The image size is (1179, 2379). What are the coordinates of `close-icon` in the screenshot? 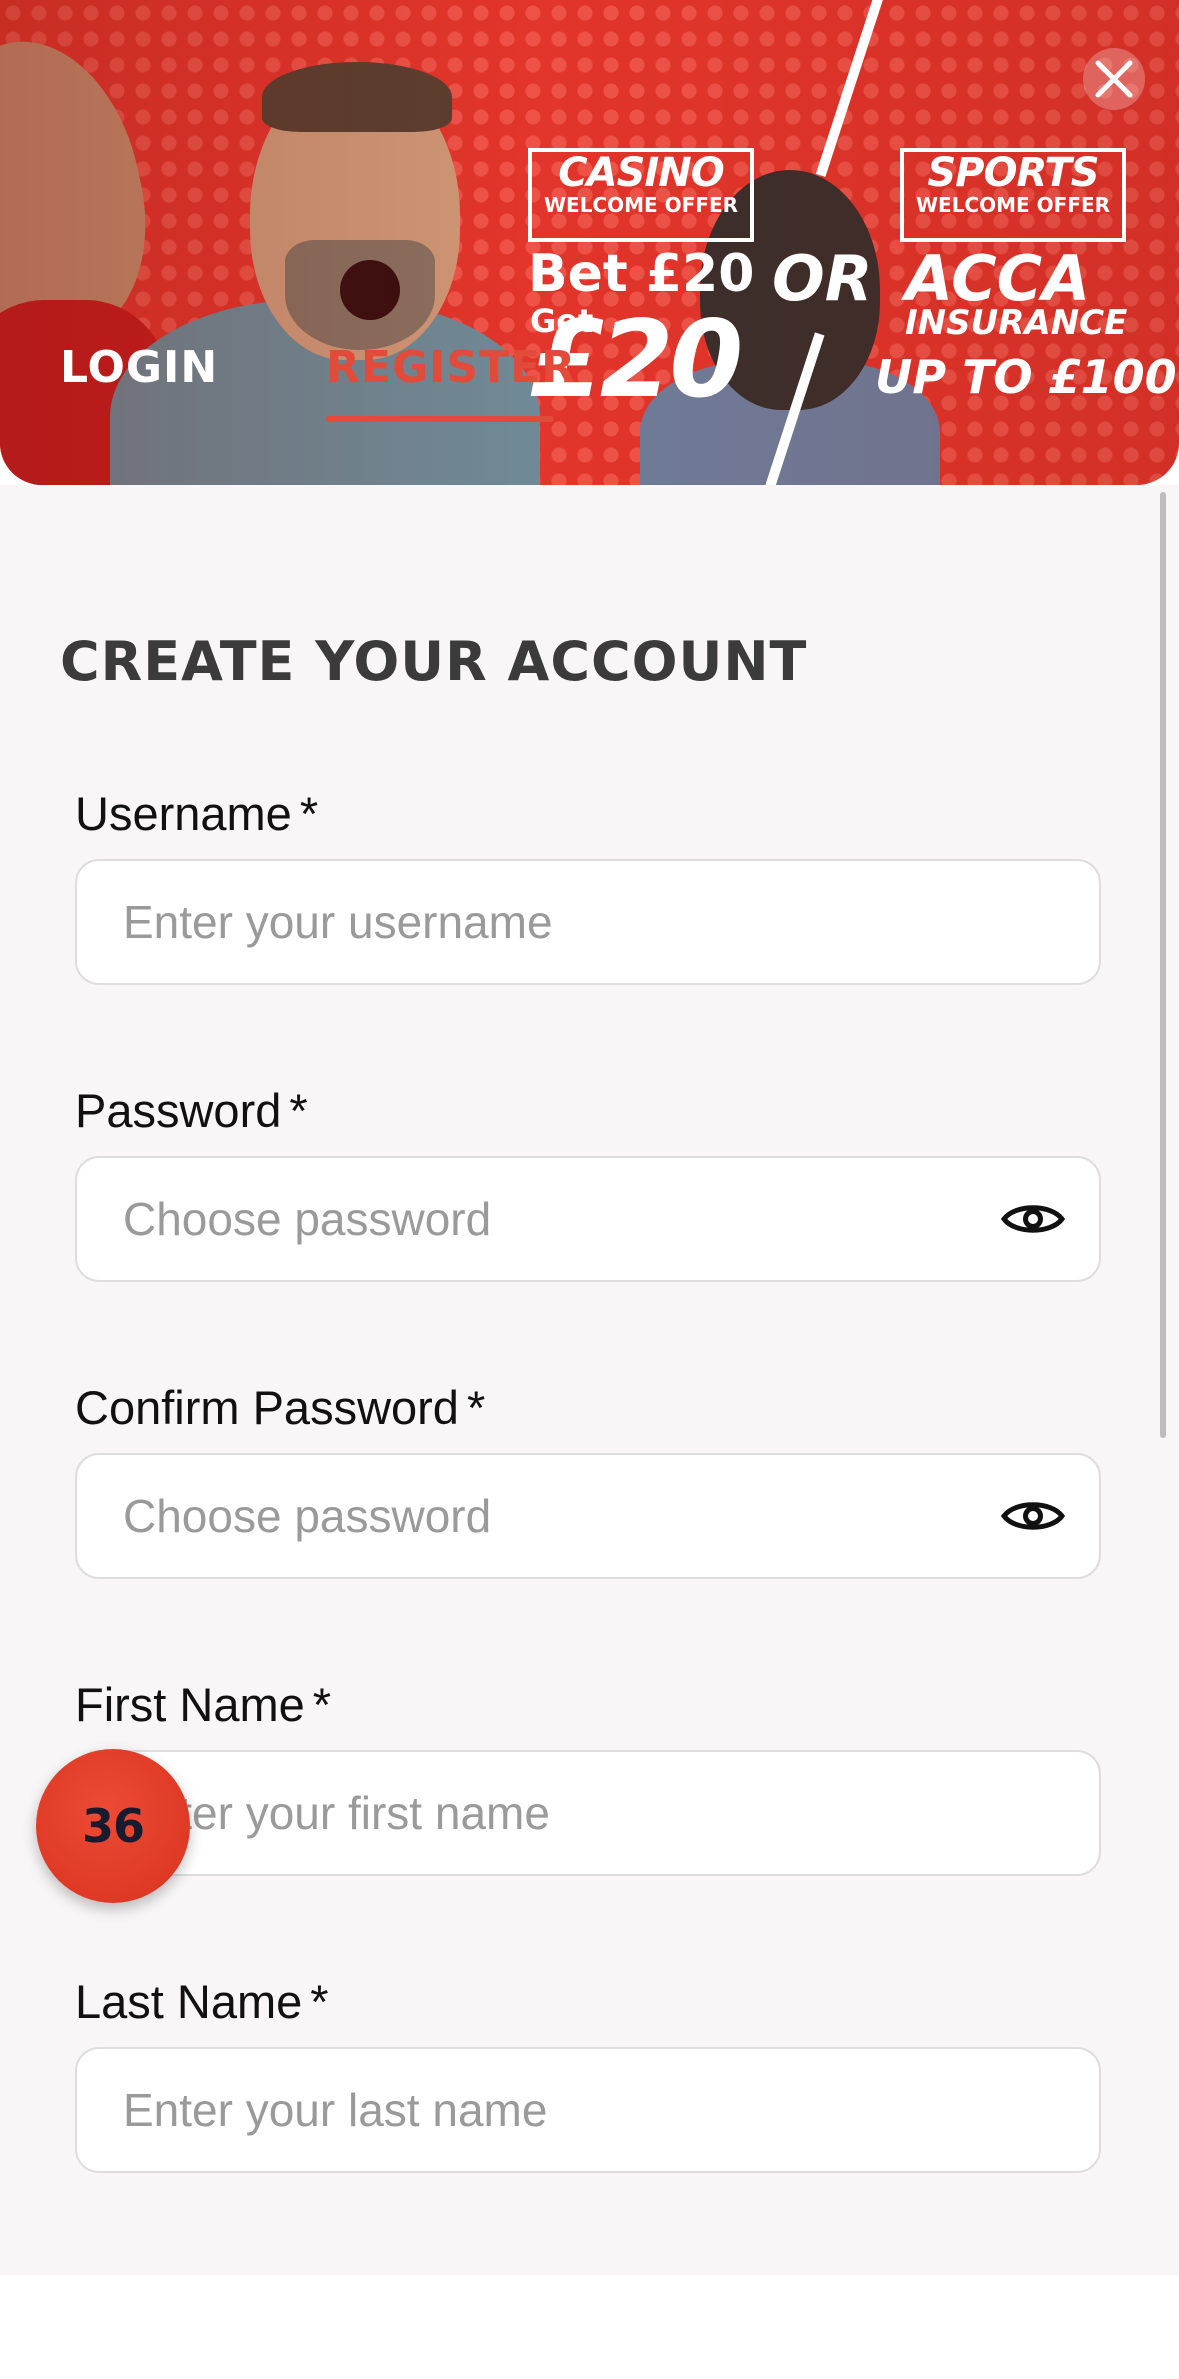 It's located at (1114, 79).